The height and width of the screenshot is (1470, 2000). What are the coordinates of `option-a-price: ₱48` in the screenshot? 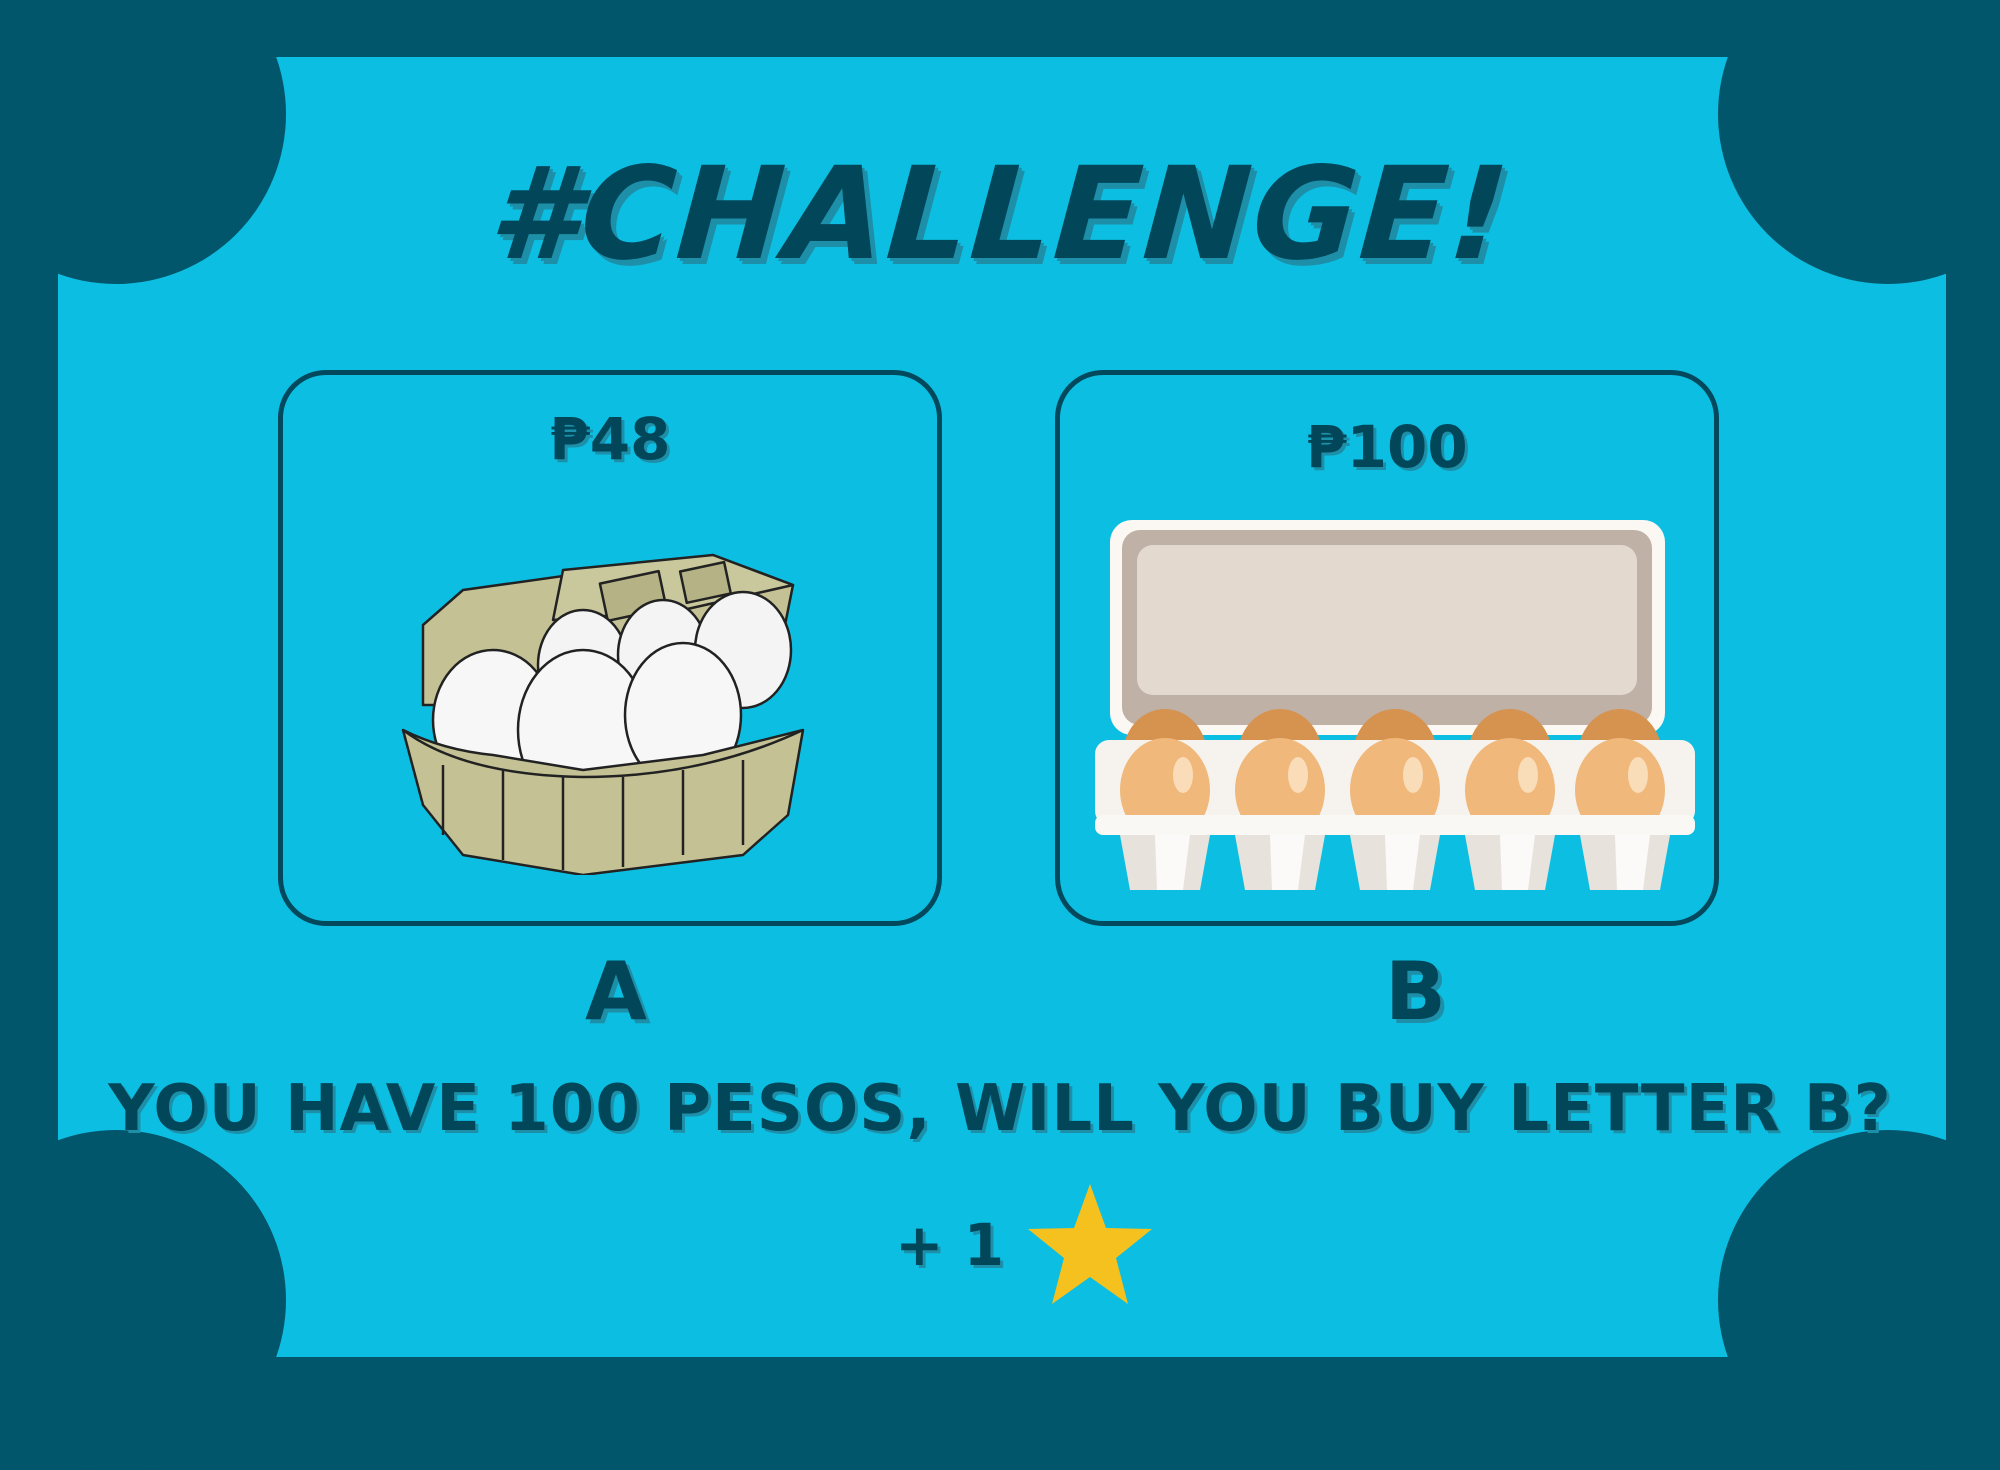 It's located at (610, 439).